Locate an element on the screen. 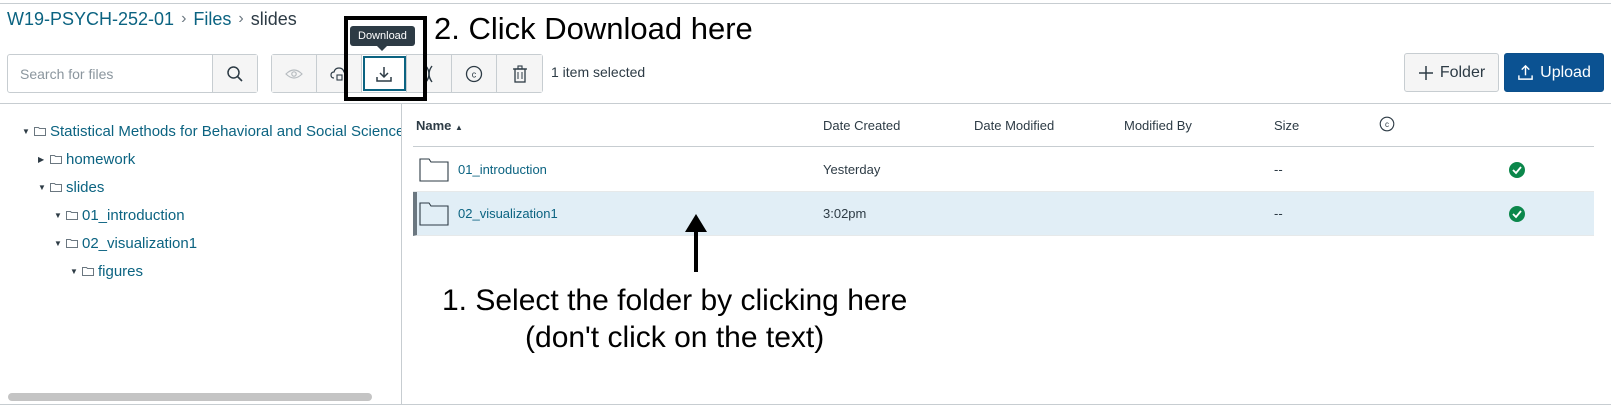 The width and height of the screenshot is (1611, 408). column-date-modified-header: Date Modified is located at coordinates (1014, 125).